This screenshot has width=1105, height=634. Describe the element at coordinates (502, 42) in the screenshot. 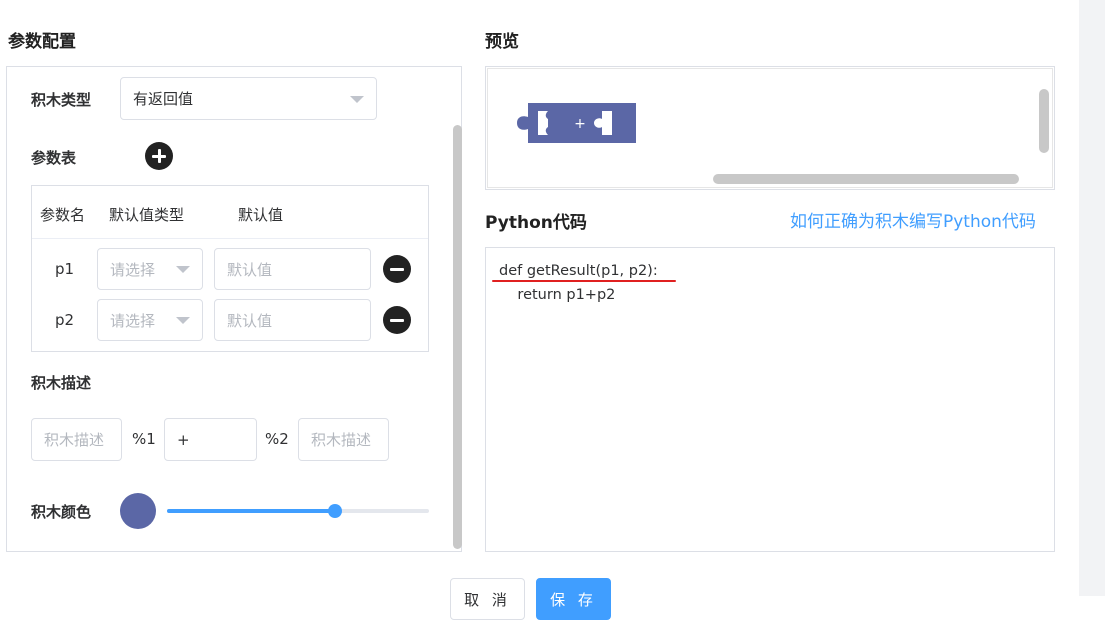

I see `section-title-preview: 预览` at that location.